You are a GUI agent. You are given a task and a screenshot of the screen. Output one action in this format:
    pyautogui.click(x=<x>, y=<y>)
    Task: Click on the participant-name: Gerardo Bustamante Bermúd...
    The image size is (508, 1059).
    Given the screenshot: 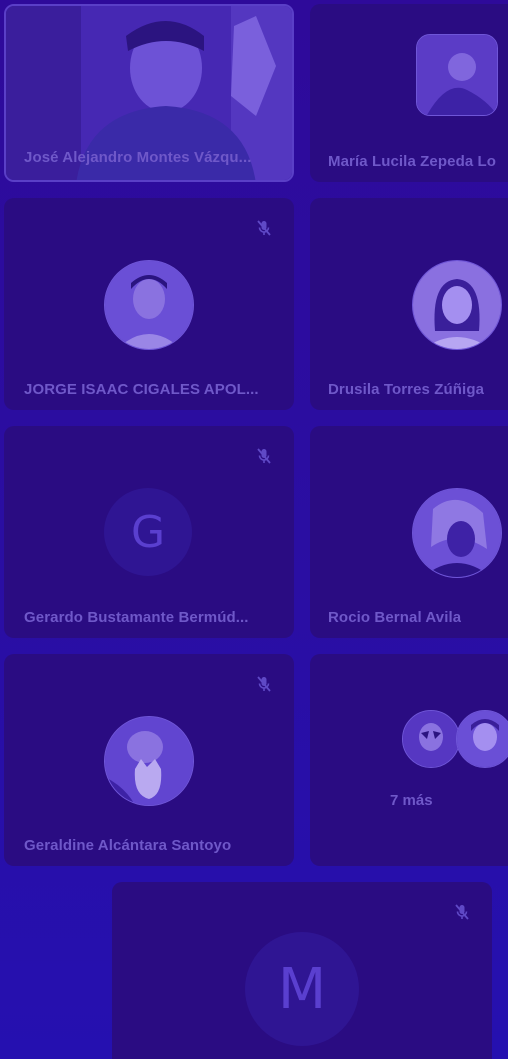 What is the action you would take?
    pyautogui.click(x=136, y=617)
    